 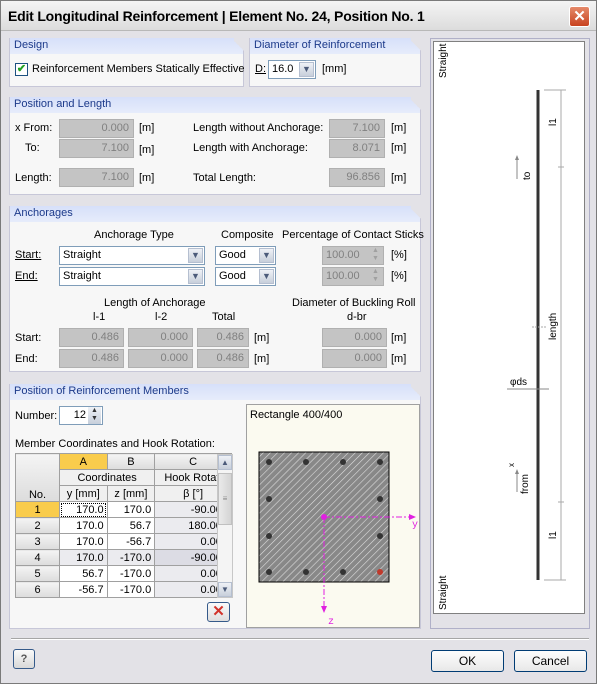 What do you see at coordinates (354, 303) in the screenshot?
I see `buckling-roll-header: Diameter of Buckling Roll` at bounding box center [354, 303].